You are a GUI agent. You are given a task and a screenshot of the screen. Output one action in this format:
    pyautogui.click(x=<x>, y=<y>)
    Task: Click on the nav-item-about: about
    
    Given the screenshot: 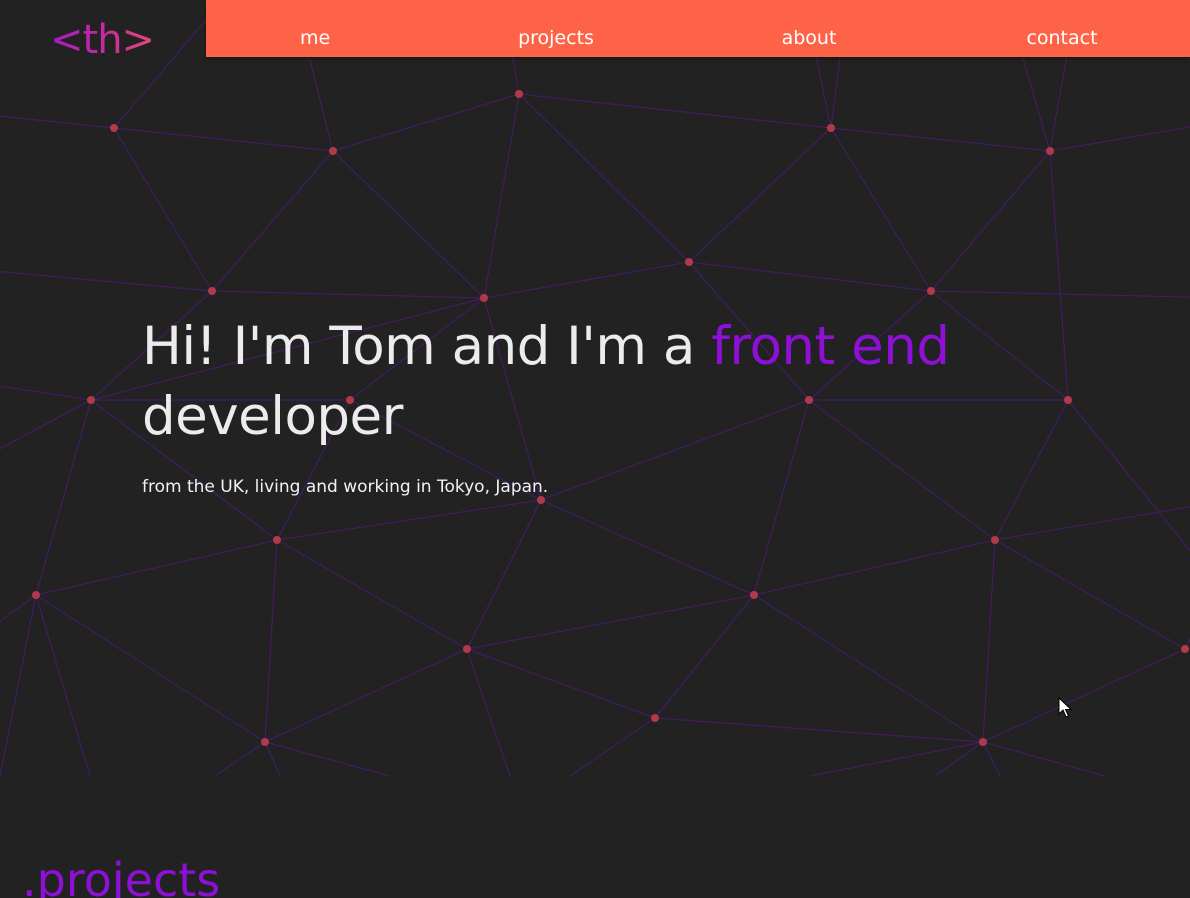 What is the action you would take?
    pyautogui.click(x=809, y=28)
    